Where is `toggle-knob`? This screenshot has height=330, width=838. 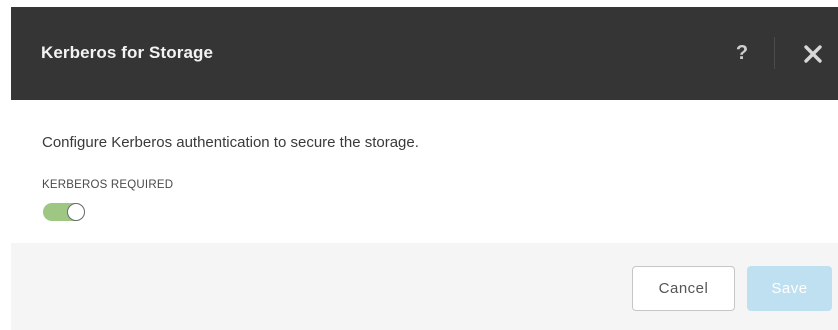 toggle-knob is located at coordinates (76, 212).